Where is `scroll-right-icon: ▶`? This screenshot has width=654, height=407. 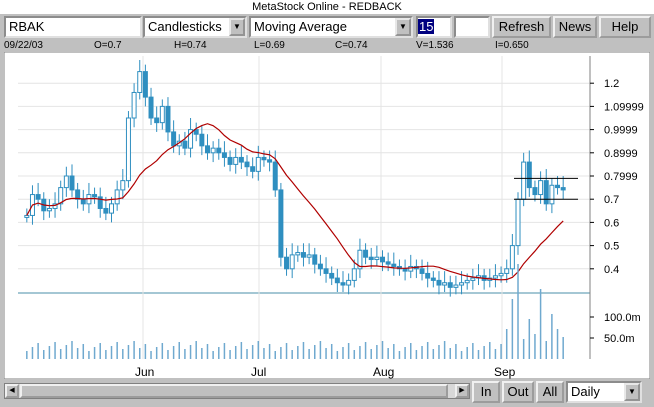
scroll-right-icon: ▶ is located at coordinates (462, 391).